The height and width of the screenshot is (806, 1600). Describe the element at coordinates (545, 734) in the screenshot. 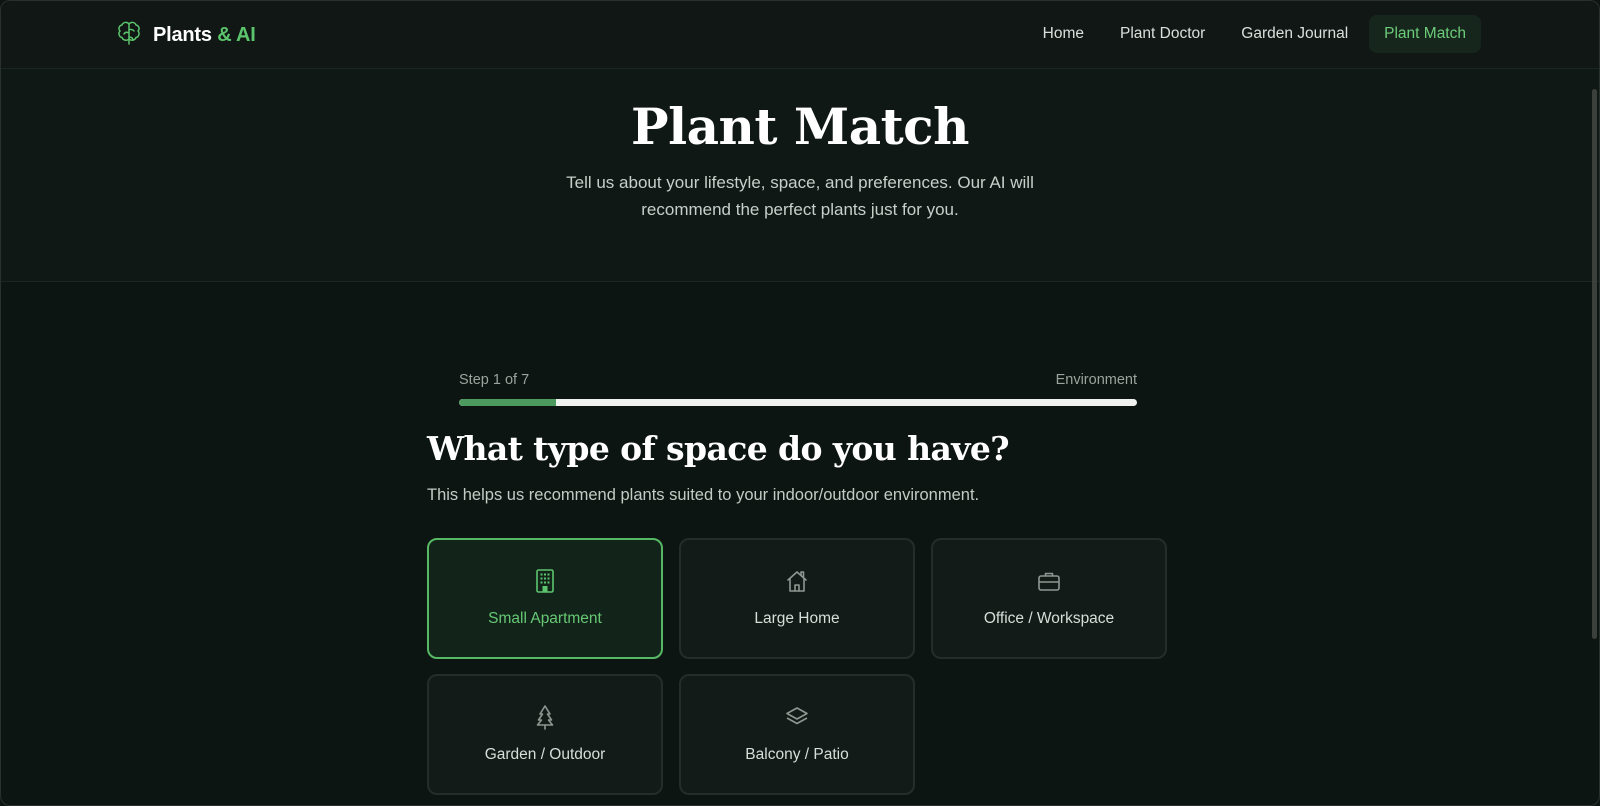

I see `option-garden-outdoor: Garden / Outdoor` at that location.